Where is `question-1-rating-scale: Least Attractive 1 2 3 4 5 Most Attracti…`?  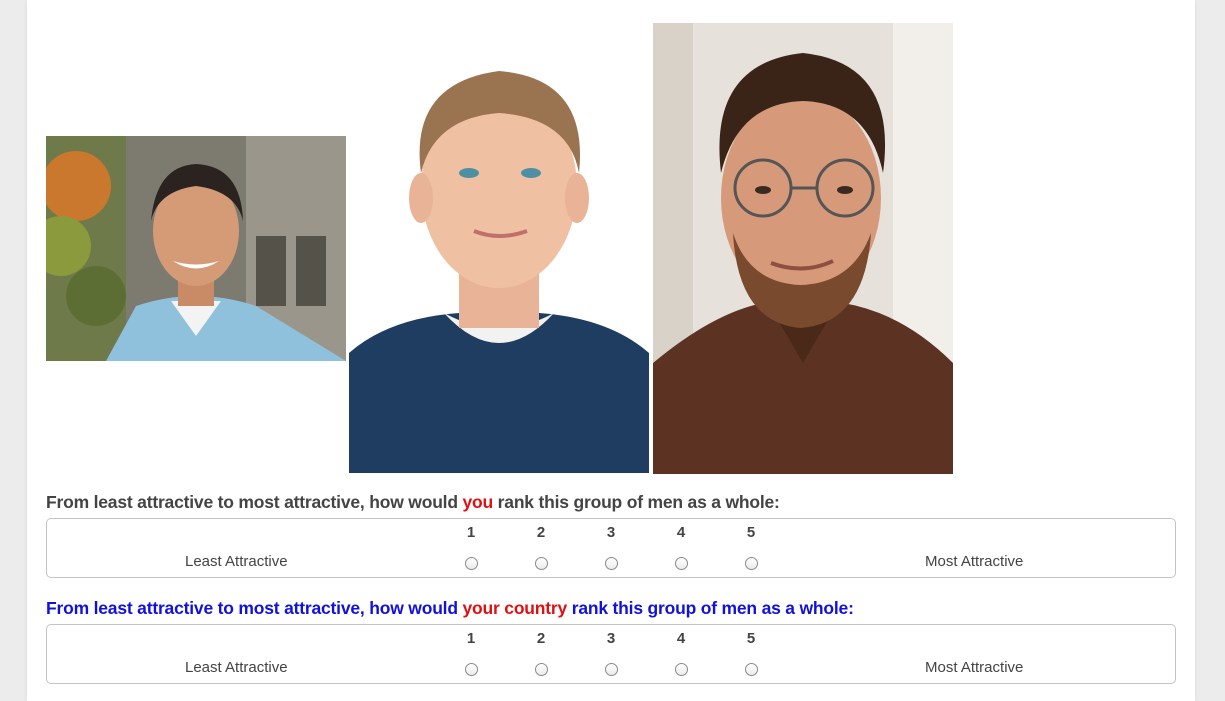 question-1-rating-scale: Least Attractive 1 2 3 4 5 Most Attracti… is located at coordinates (611, 548).